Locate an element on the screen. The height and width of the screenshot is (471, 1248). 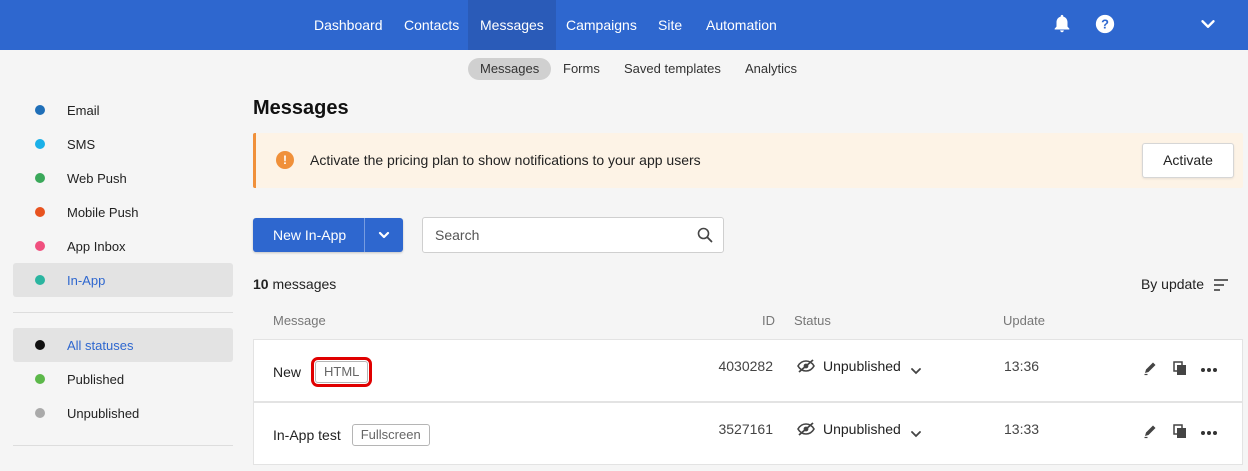
message-updated: 13:33 is located at coordinates (1022, 429).